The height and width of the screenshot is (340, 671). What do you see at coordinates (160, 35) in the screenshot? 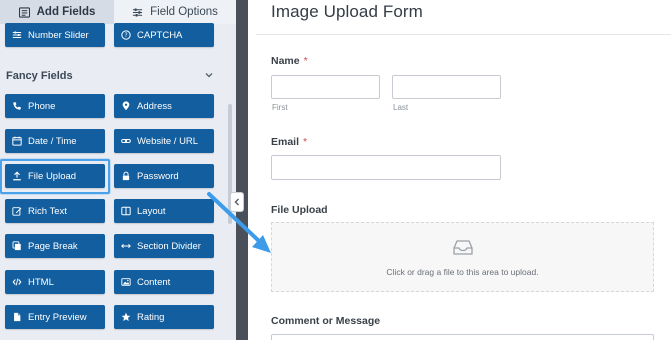
I see `button-label: CAPTCHA` at bounding box center [160, 35].